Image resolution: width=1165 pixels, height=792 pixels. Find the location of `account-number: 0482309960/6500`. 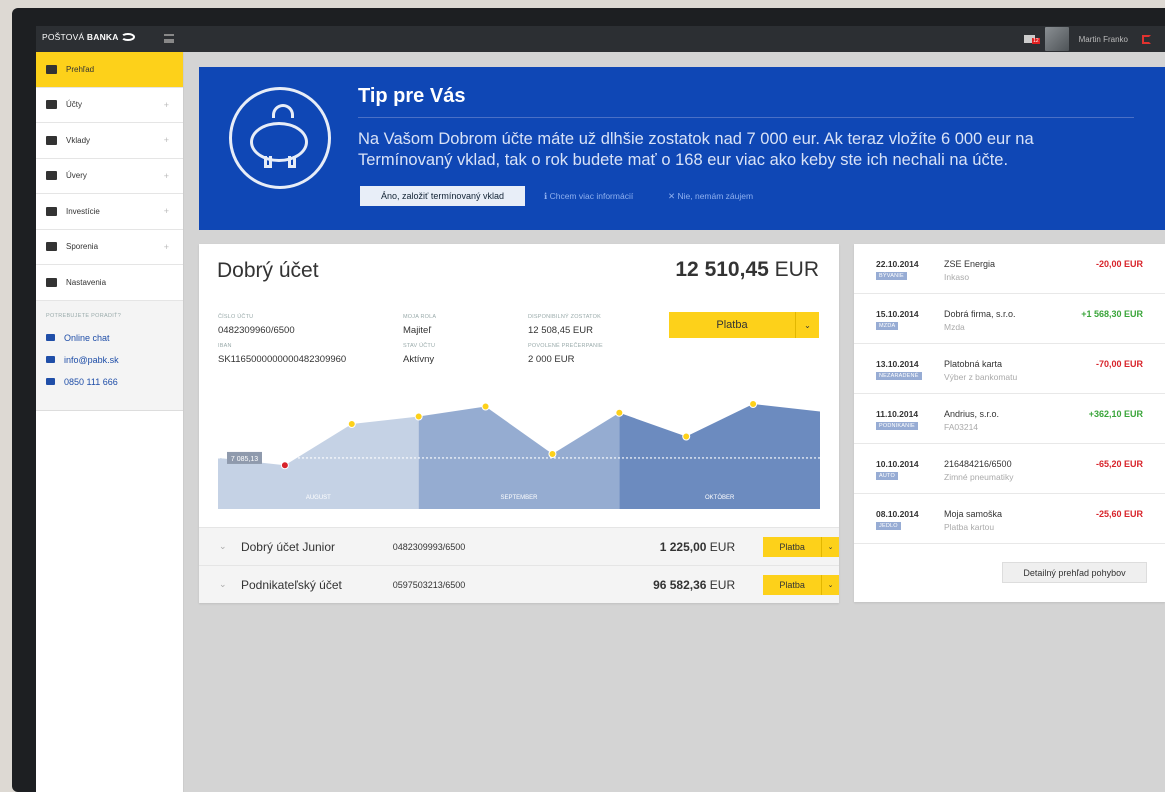

account-number: 0482309960/6500 is located at coordinates (256, 330).